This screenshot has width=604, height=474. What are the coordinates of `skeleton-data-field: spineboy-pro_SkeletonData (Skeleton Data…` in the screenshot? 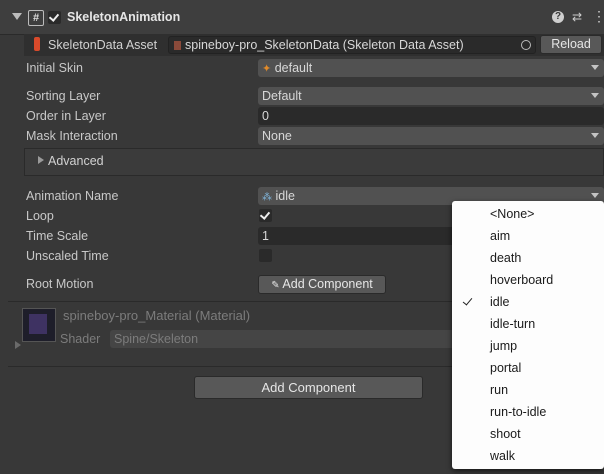 It's located at (352, 45).